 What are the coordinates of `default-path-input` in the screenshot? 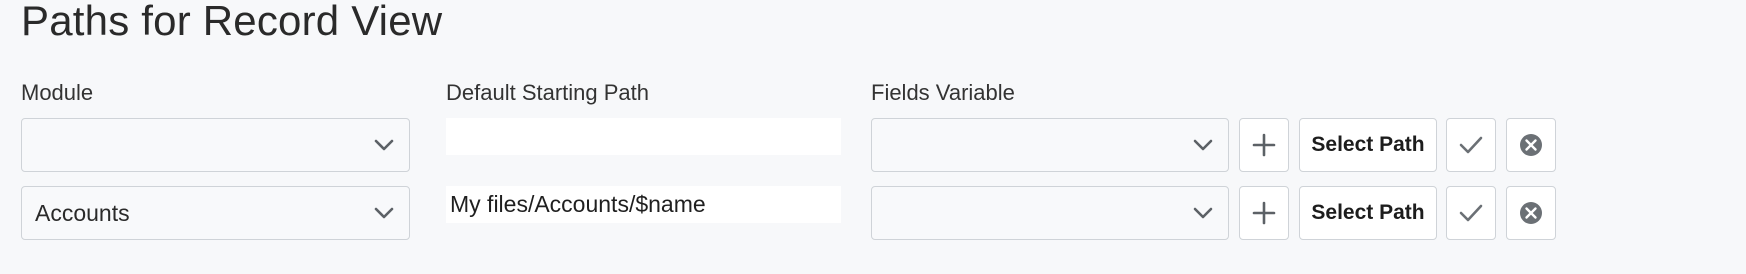 It's located at (643, 136).